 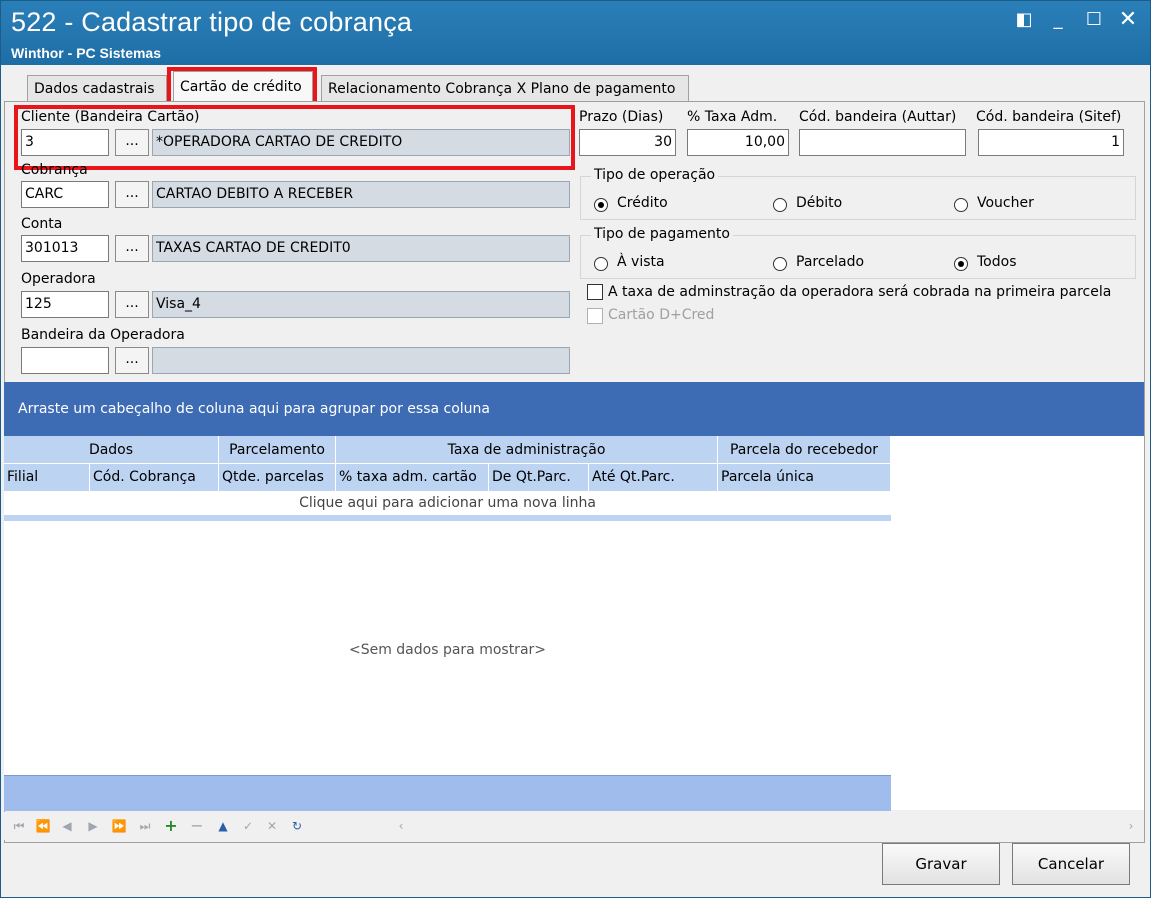 I want to click on radio-parcelado, so click(x=780, y=264).